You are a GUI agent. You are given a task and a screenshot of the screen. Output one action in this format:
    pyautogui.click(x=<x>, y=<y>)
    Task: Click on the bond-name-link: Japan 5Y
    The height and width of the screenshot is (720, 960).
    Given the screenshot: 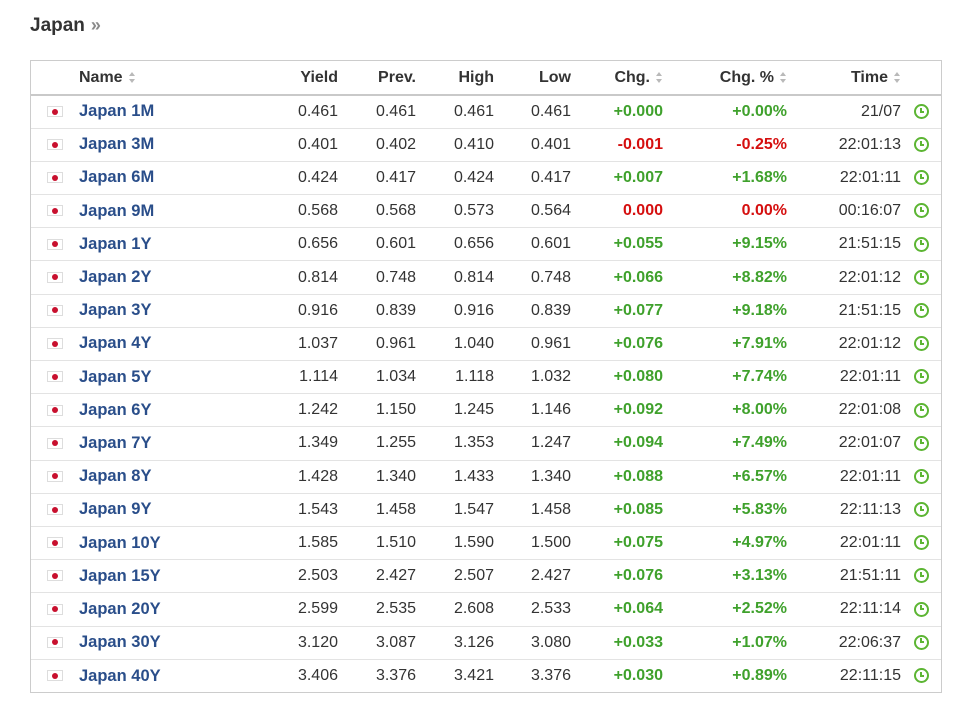 What is the action you would take?
    pyautogui.click(x=115, y=377)
    